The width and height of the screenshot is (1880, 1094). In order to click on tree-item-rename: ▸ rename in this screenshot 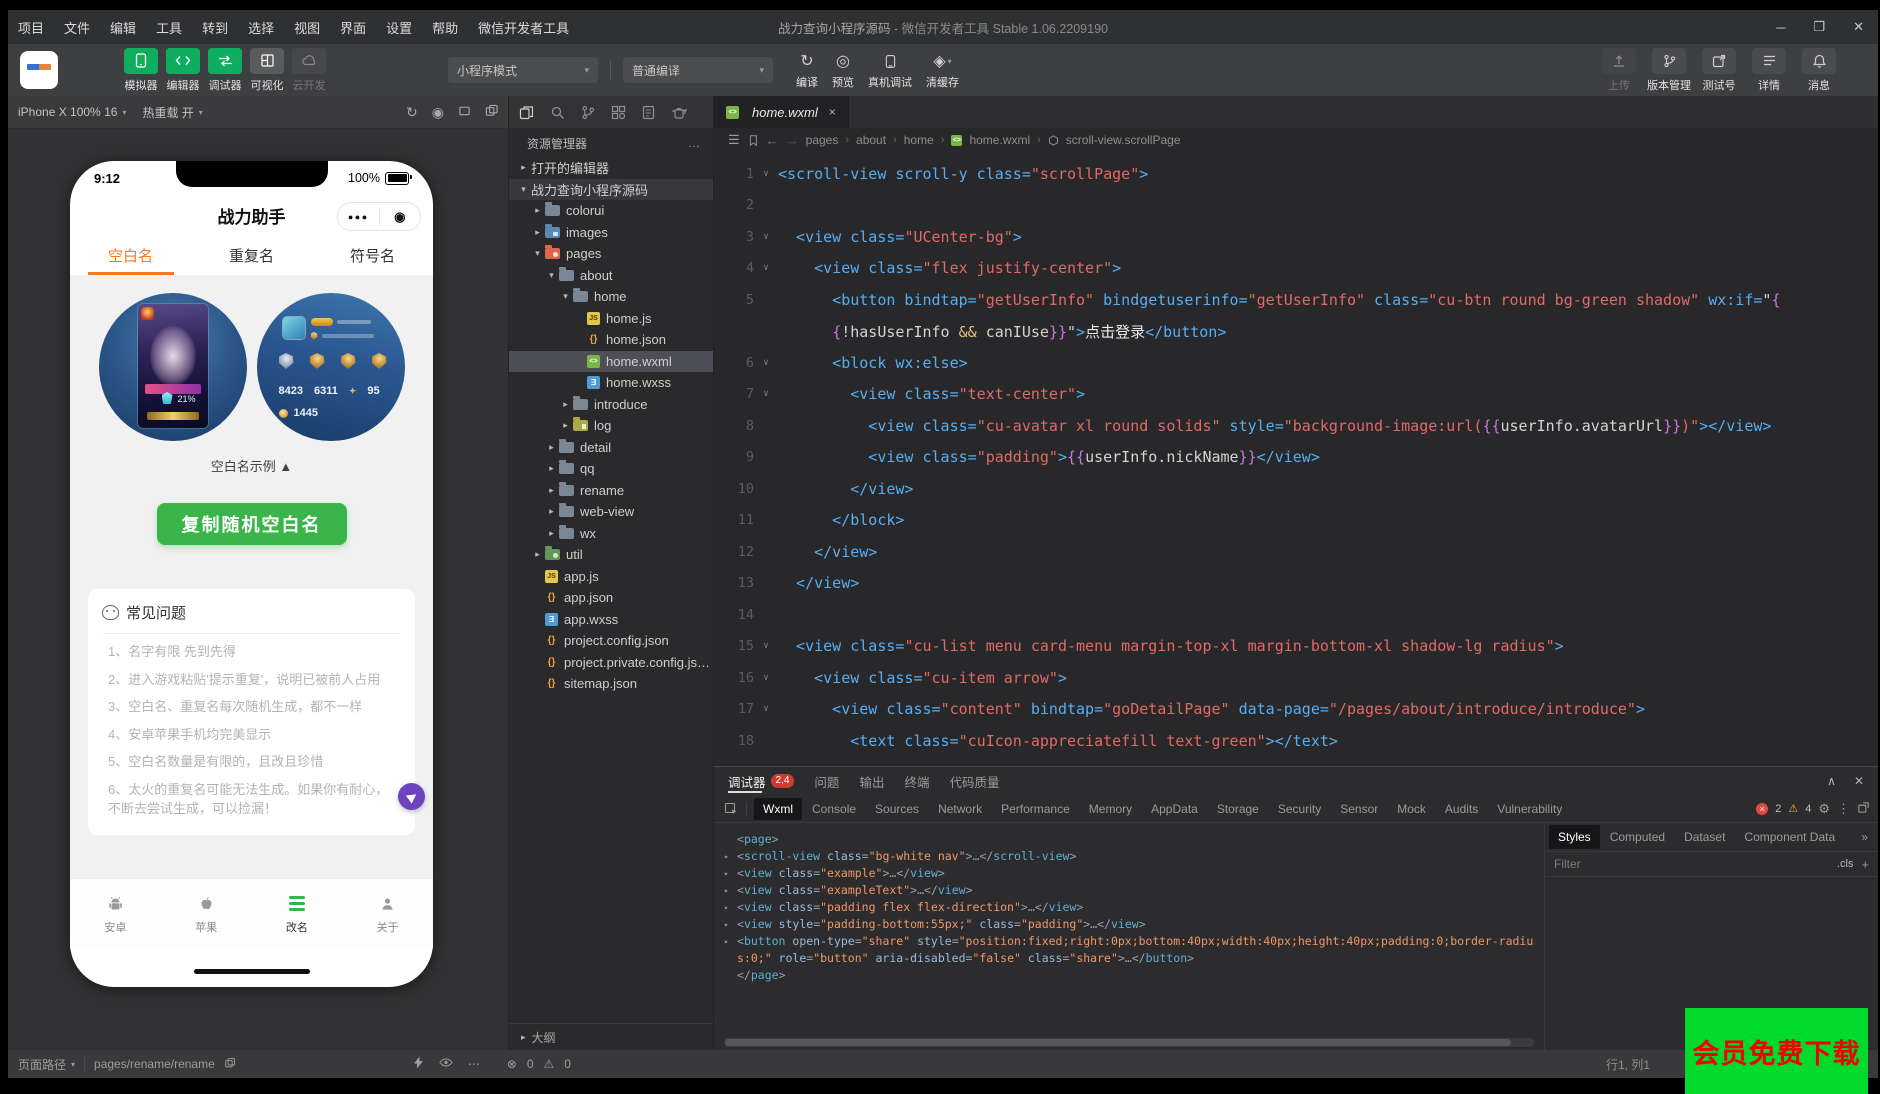, I will do `click(611, 491)`.